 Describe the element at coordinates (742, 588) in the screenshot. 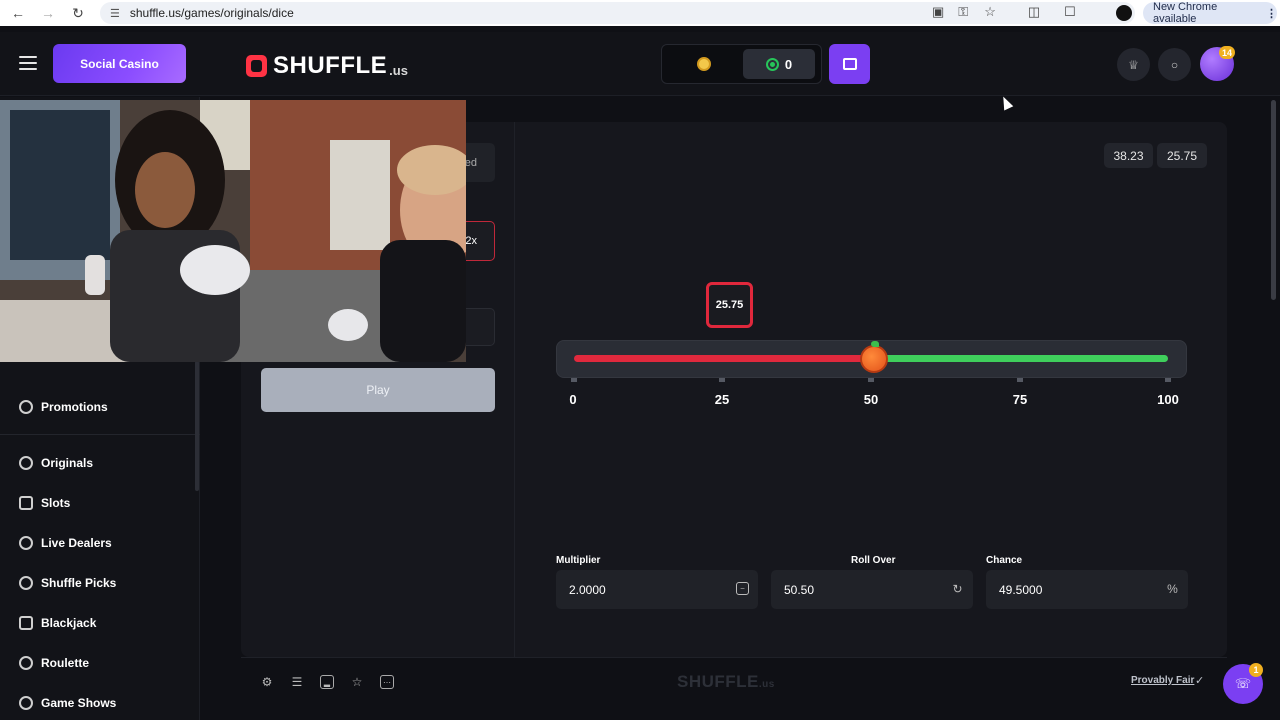

I see `calculator-icon: −` at that location.